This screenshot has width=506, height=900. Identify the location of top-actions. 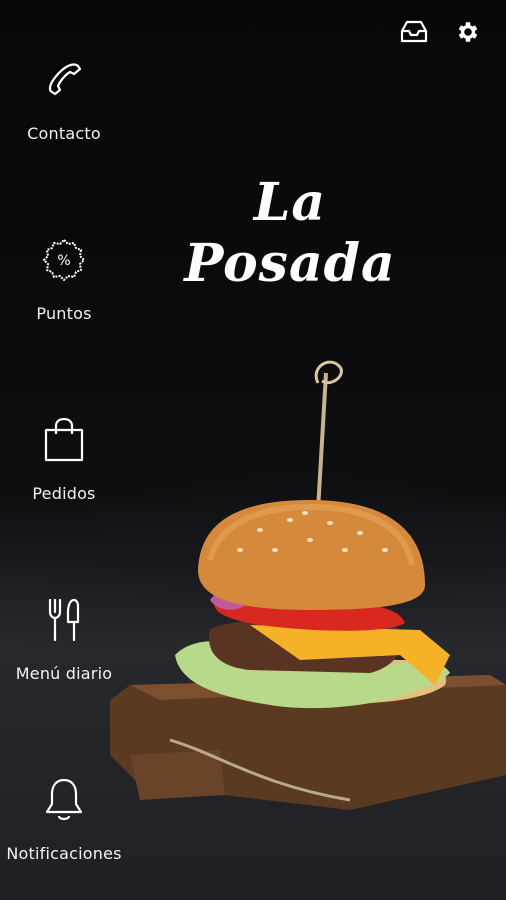
(441, 32).